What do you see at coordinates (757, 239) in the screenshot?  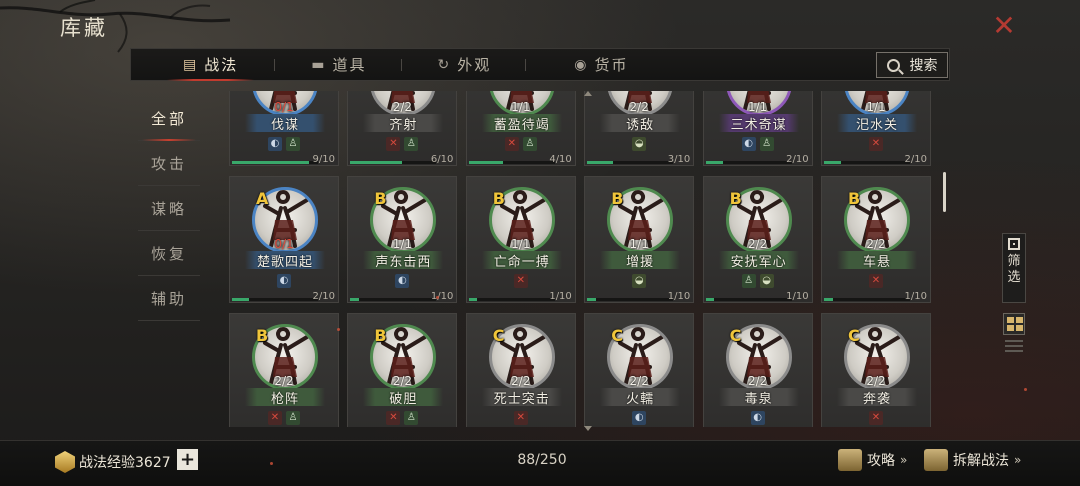 I see `skill-card: B 2/2 安抚军心 ♙ ◒ 1/10` at bounding box center [757, 239].